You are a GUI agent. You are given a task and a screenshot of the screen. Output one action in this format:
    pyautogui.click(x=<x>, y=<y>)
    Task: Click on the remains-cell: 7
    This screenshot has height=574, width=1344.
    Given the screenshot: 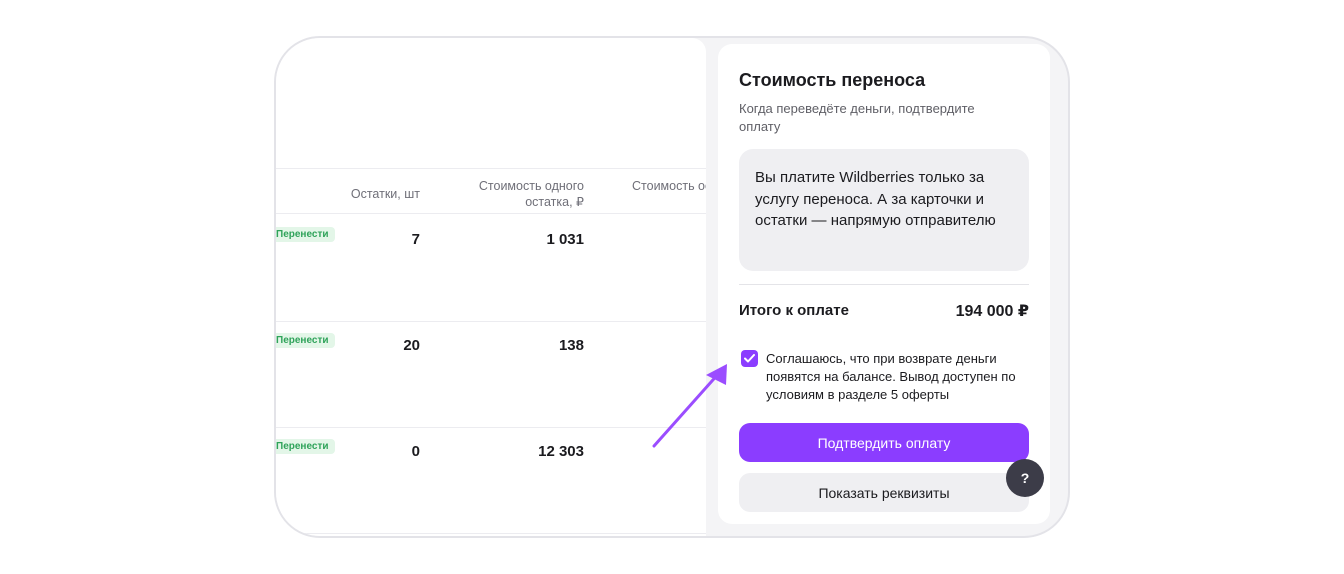 What is the action you would take?
    pyautogui.click(x=415, y=239)
    